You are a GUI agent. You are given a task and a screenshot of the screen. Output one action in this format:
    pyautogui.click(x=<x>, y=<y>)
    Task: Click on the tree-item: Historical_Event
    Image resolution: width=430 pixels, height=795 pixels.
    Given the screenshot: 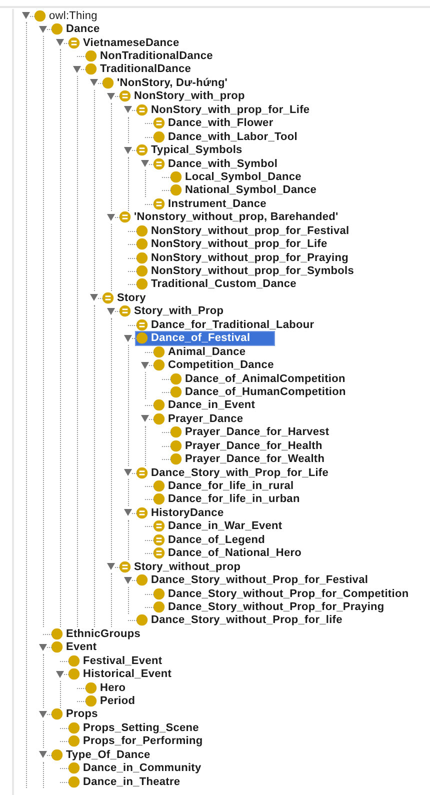 What is the action you would take?
    pyautogui.click(x=121, y=674)
    